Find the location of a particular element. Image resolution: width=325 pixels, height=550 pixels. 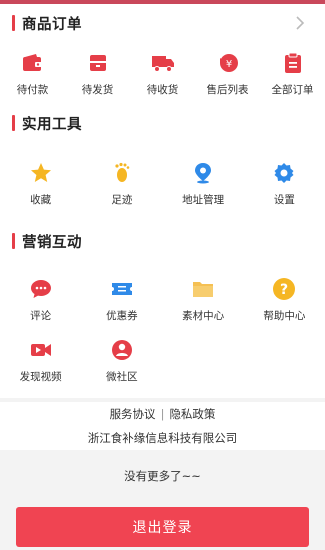

order-pending-payment: 待付款 is located at coordinates (32, 77).